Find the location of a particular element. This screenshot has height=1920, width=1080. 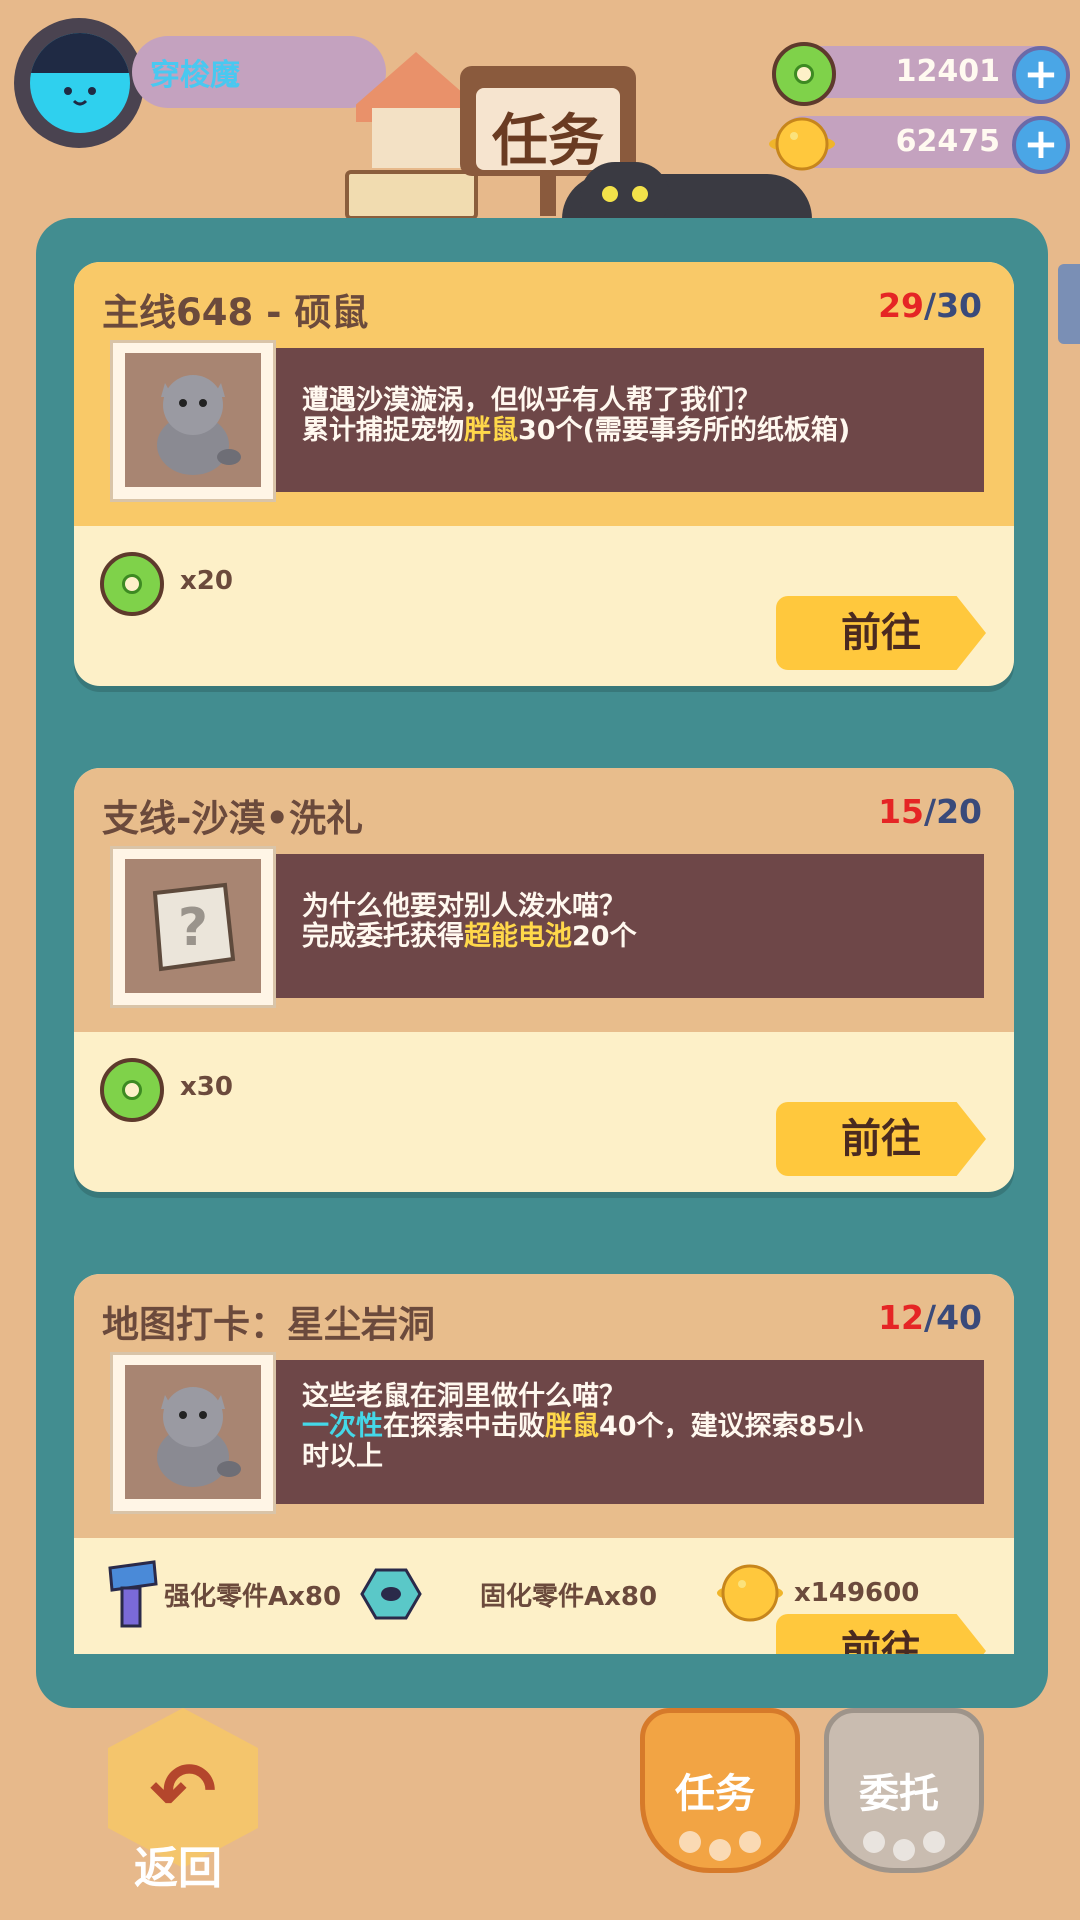

progress-current: 15 is located at coordinates (901, 811).